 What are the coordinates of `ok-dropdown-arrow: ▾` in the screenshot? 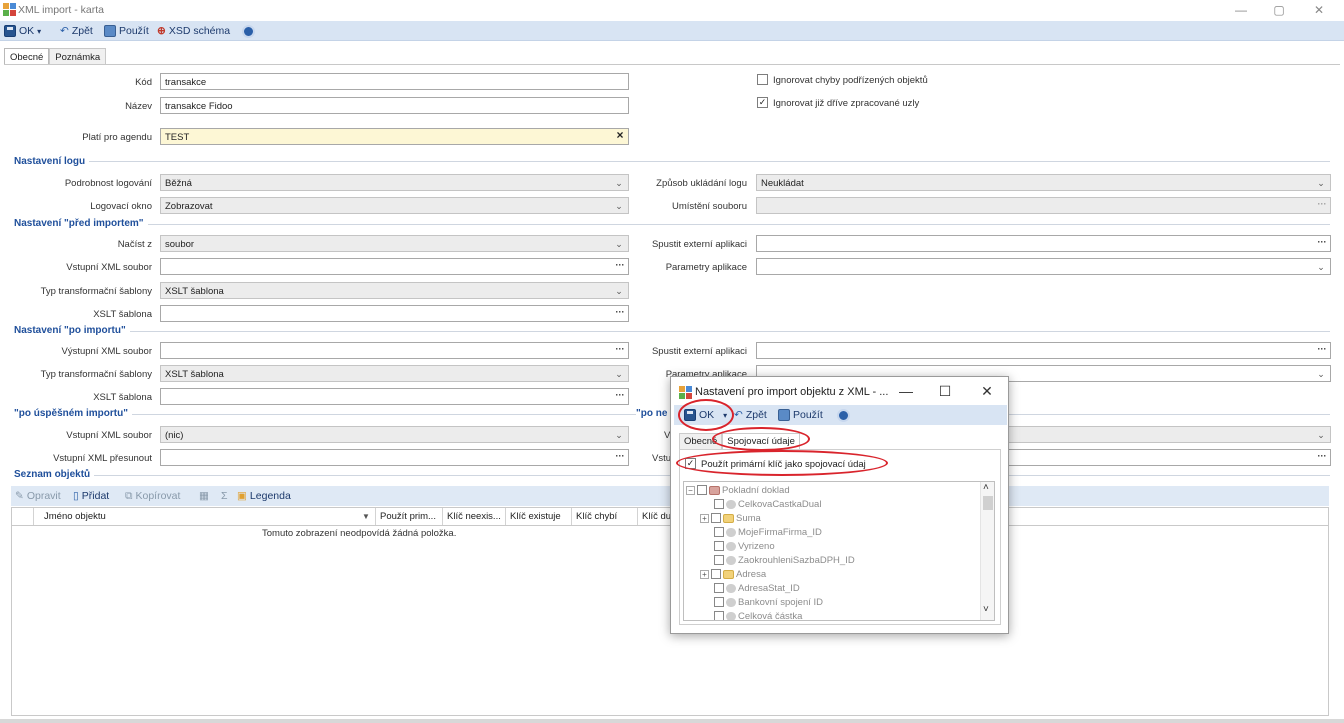 It's located at (39, 31).